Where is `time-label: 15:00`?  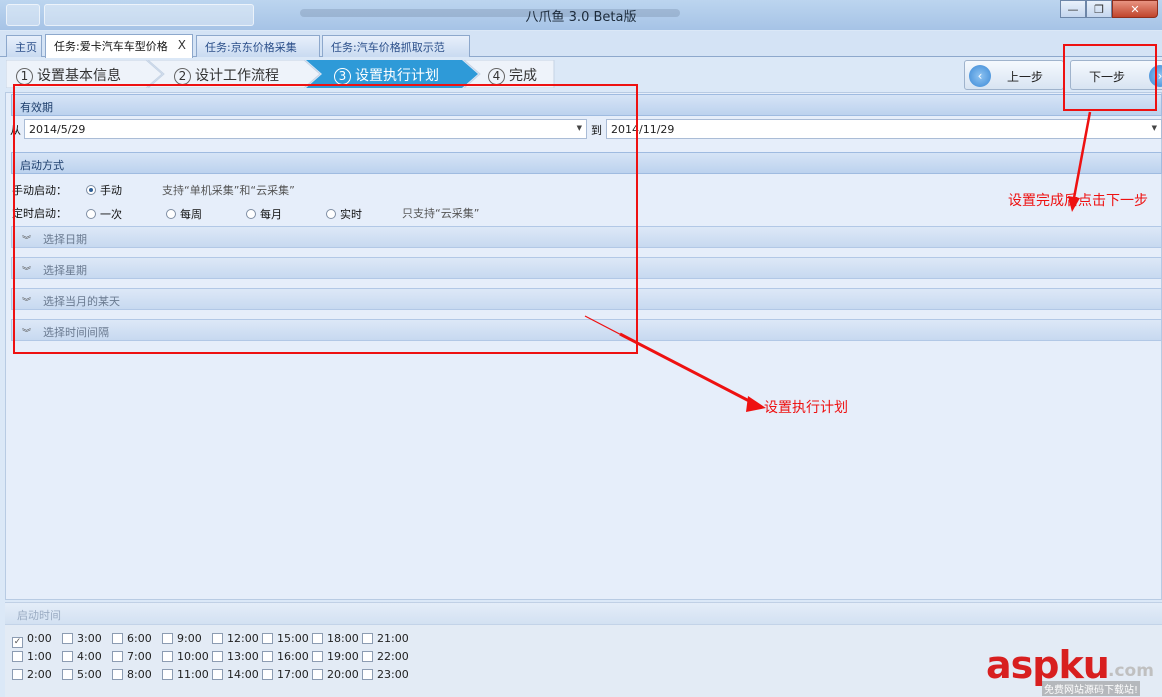 time-label: 15:00 is located at coordinates (293, 638).